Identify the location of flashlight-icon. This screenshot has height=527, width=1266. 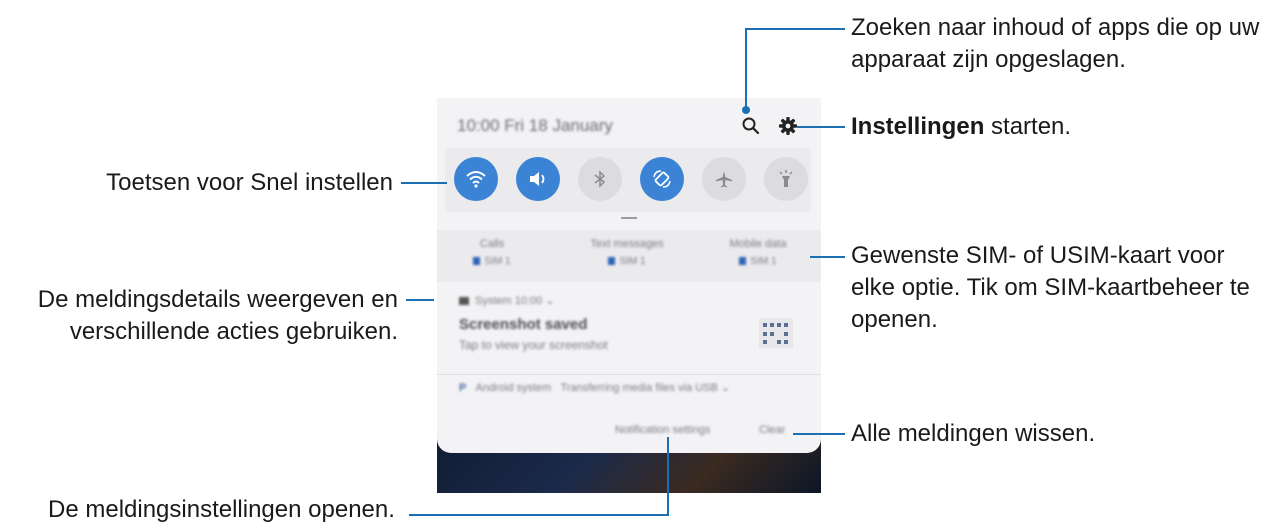
(786, 178).